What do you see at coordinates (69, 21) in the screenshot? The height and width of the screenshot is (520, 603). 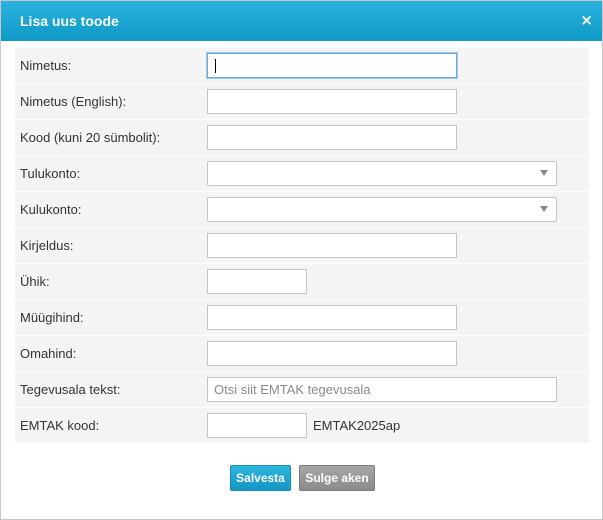 I see `dialog-title: Lisa uus toode` at bounding box center [69, 21].